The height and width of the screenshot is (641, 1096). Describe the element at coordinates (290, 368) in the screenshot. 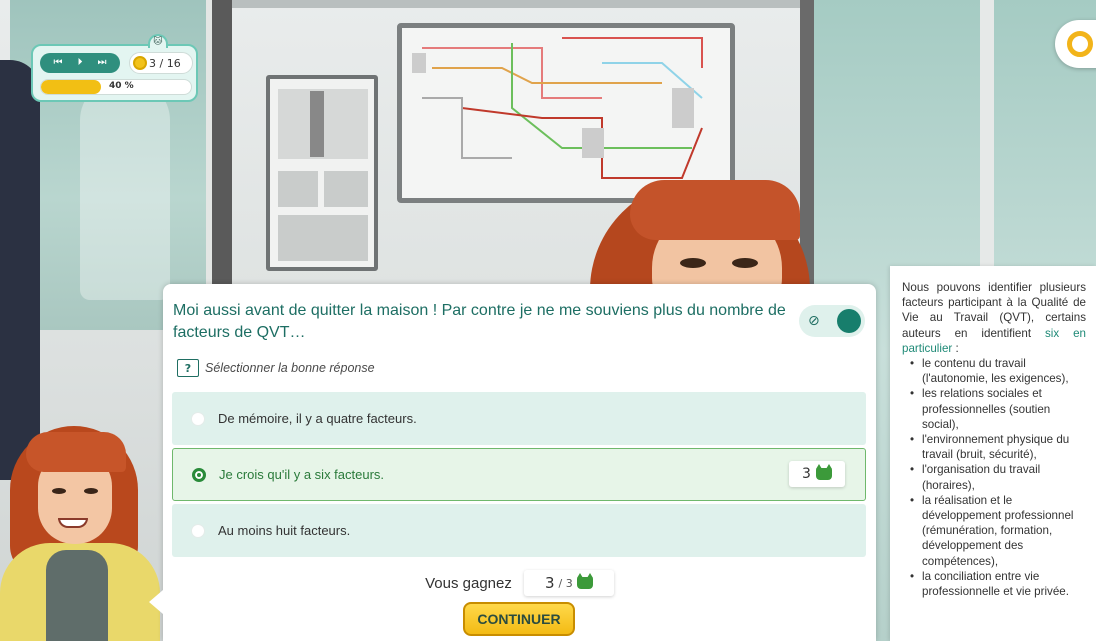

I see `instruction-text: Sélectionner la bonne réponse` at that location.